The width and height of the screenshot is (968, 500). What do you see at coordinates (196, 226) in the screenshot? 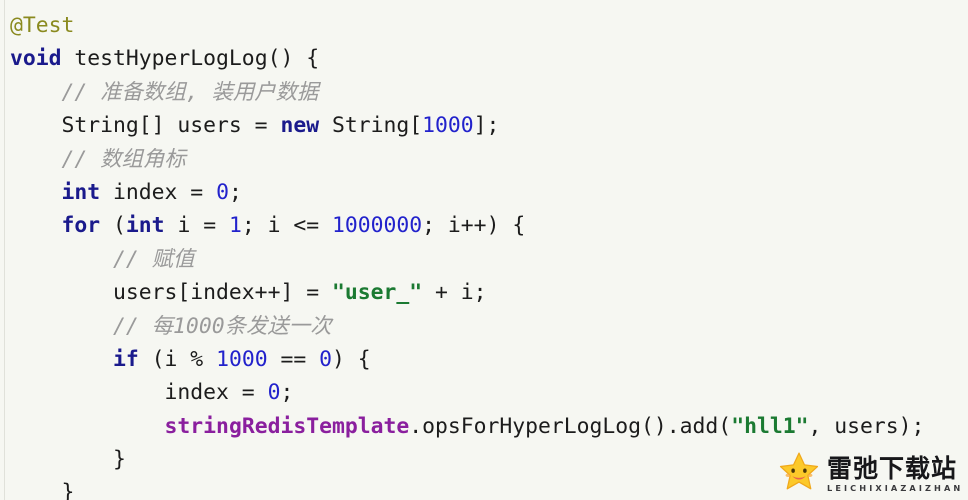
I see `code-token-plain: i =` at bounding box center [196, 226].